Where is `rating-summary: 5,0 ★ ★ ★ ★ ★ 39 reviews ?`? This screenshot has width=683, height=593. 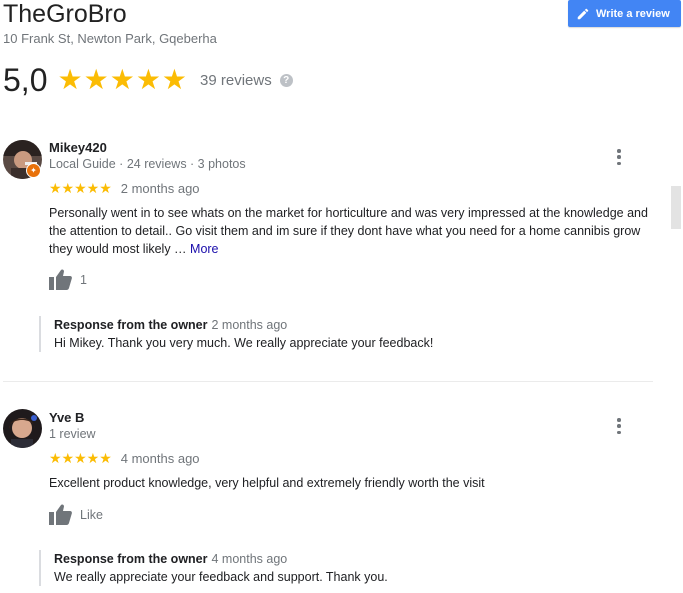 rating-summary: 5,0 ★ ★ ★ ★ ★ 39 reviews ? is located at coordinates (148, 80).